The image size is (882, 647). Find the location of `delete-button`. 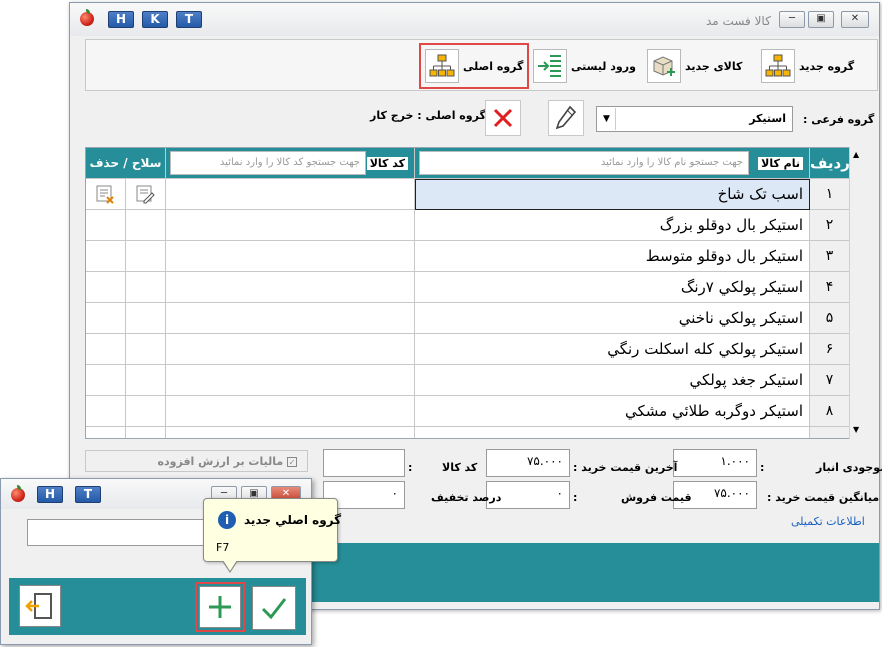

delete-button is located at coordinates (503, 118).